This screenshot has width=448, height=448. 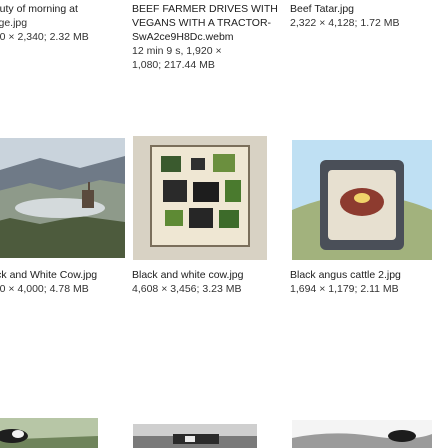 What do you see at coordinates (187, 289) in the screenshot?
I see `file-meta-5a: 4,608 × 3,456; 3.23 MB` at bounding box center [187, 289].